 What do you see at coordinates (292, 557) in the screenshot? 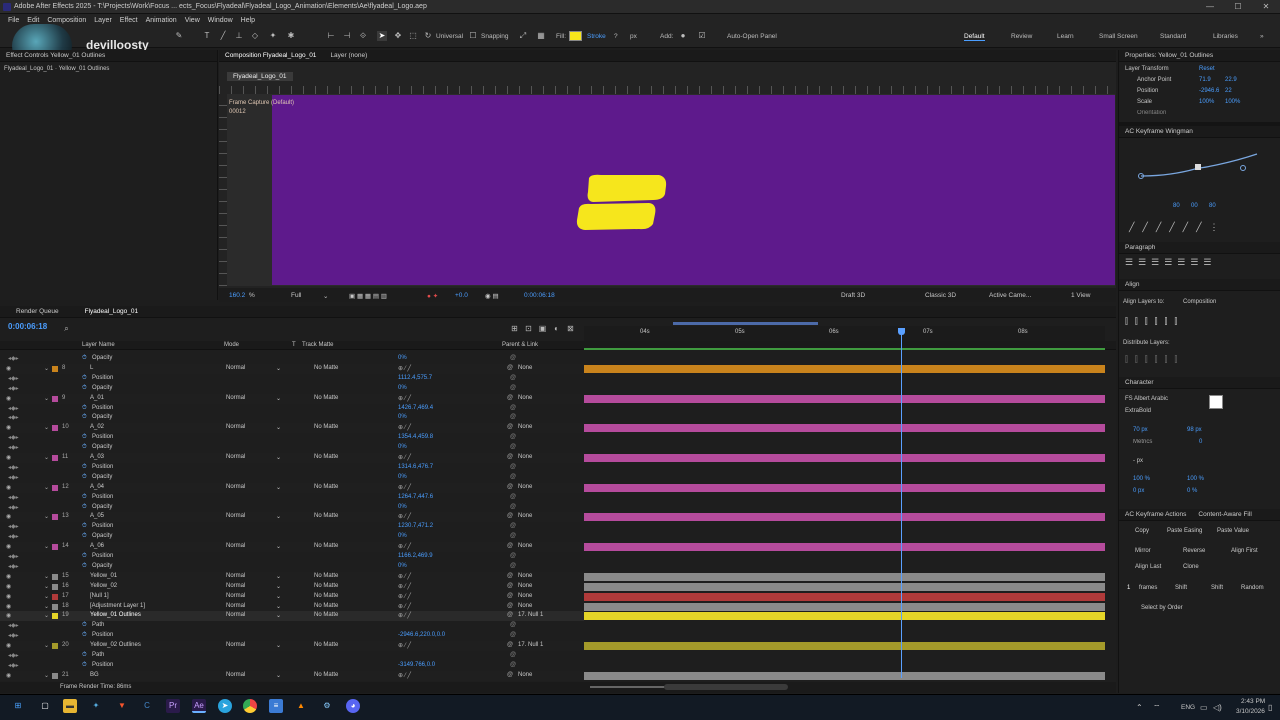
I see `property-row: ◂◆▸ ⏱ Position 1166.2,469.9 @` at bounding box center [292, 557].